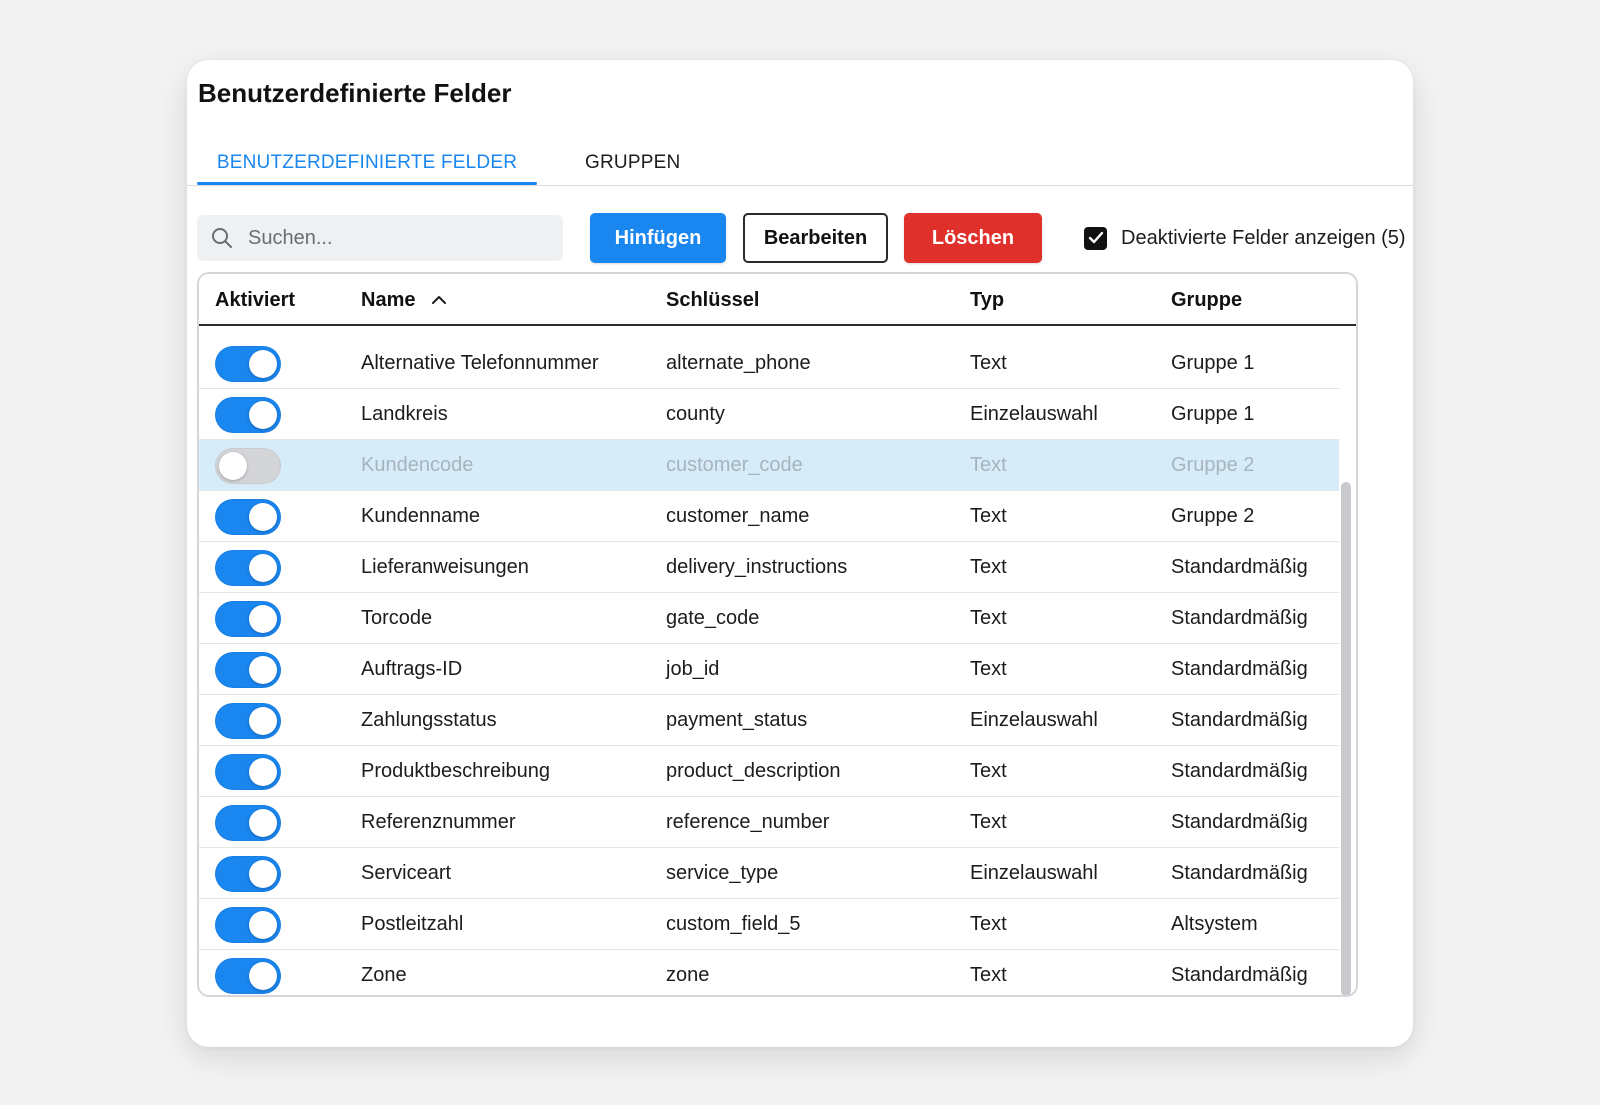 The height and width of the screenshot is (1105, 1600). I want to click on show-disabled-label: Deaktivierte Felder anzeigen (5), so click(1263, 237).